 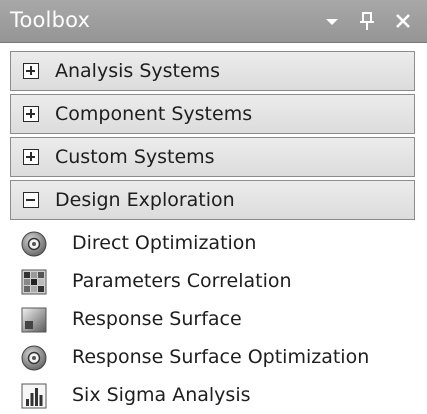 I want to click on item-direct-optimization: Direct Optimization, so click(x=218, y=244).